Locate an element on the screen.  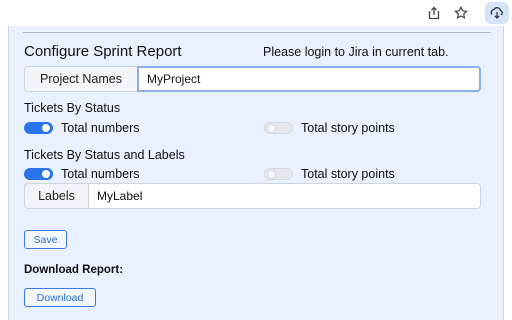
tickets-by-status-heading: Tickets By Status is located at coordinates (72, 108).